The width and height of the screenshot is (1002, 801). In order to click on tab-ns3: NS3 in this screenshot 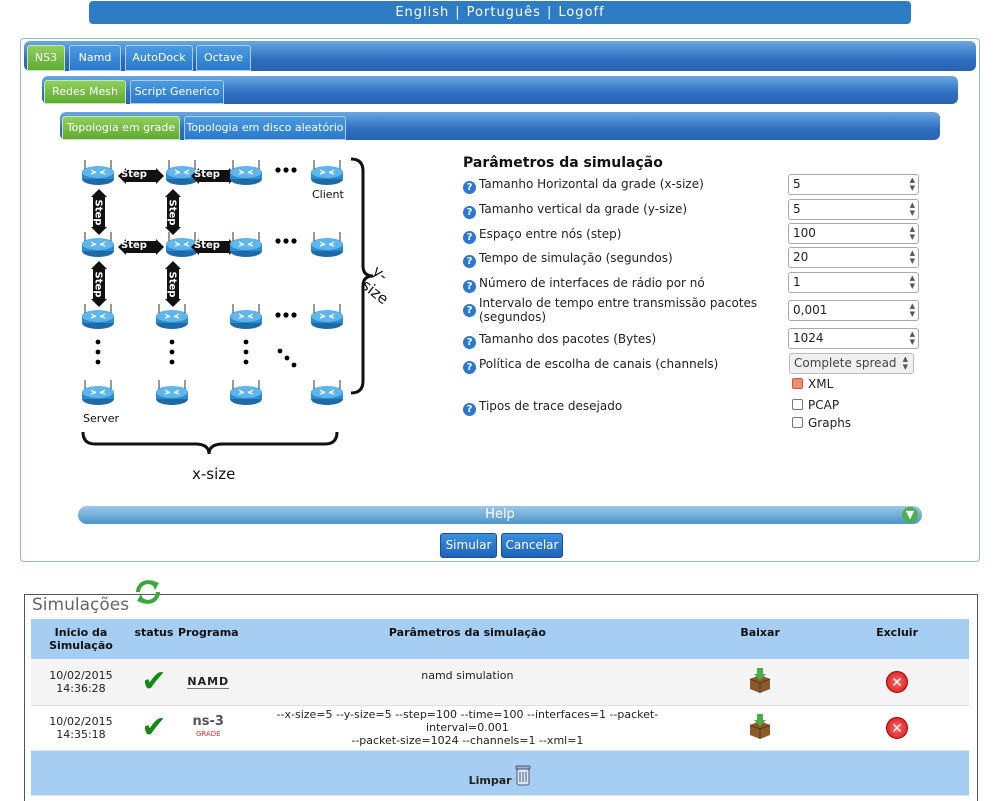, I will do `click(46, 58)`.